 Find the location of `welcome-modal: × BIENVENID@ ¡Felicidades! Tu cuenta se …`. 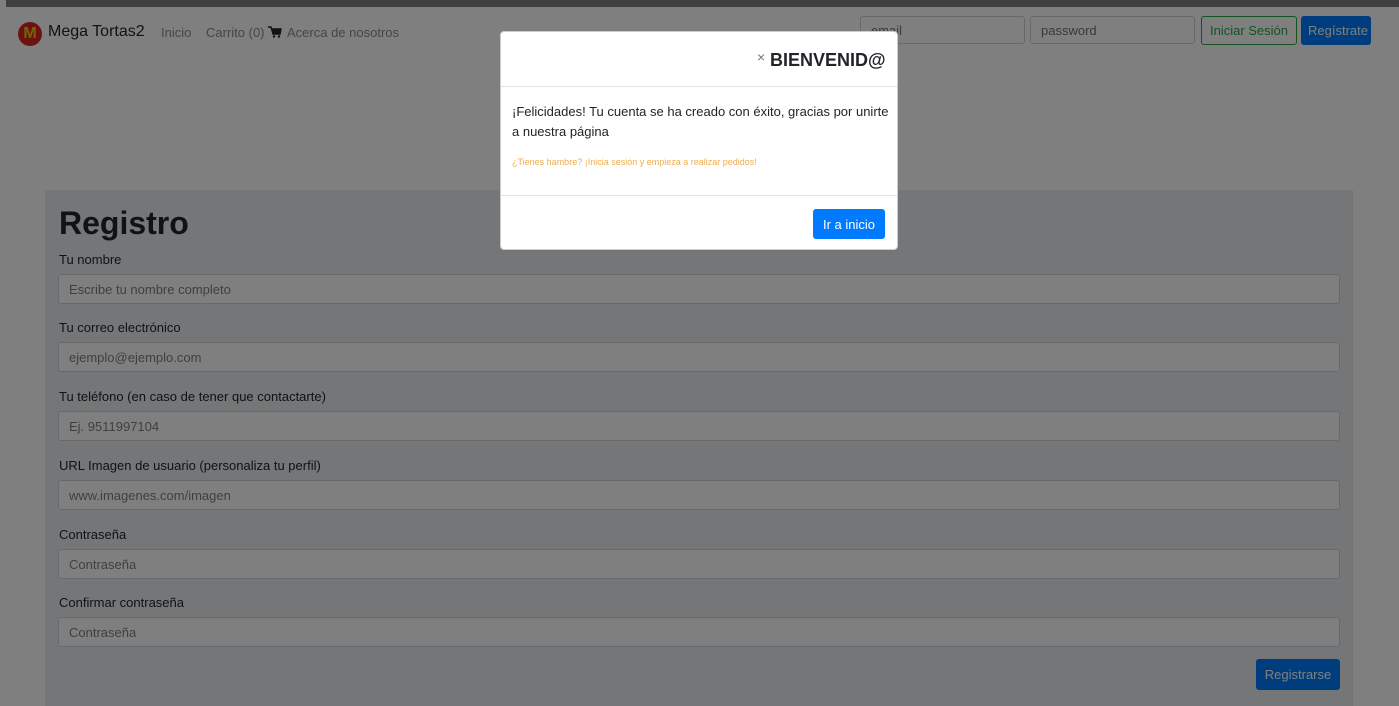

welcome-modal: × BIENVENID@ ¡Felicidades! Tu cuenta se … is located at coordinates (699, 140).